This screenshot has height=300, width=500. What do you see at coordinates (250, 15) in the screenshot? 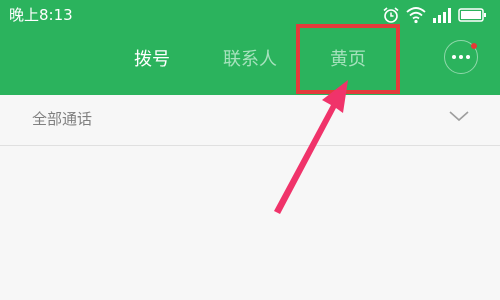
I see `status-bar: 晚上8:13` at bounding box center [250, 15].